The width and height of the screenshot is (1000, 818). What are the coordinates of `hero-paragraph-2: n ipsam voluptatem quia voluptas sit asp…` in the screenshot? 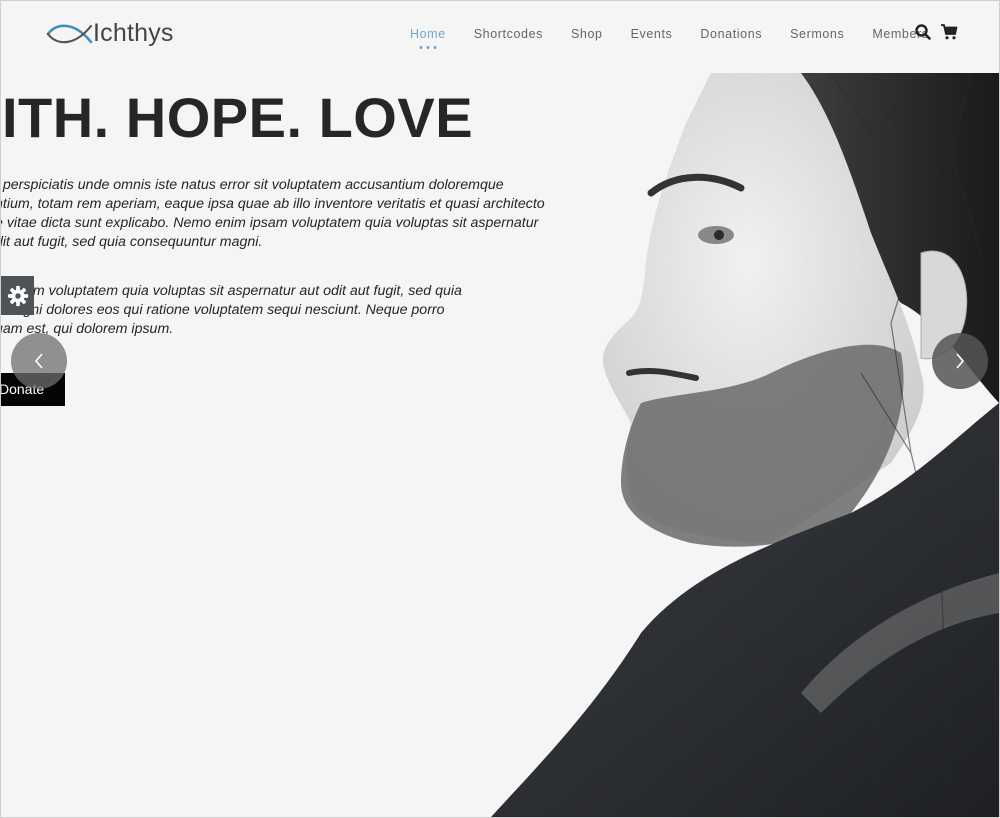 It's located at (278, 310).